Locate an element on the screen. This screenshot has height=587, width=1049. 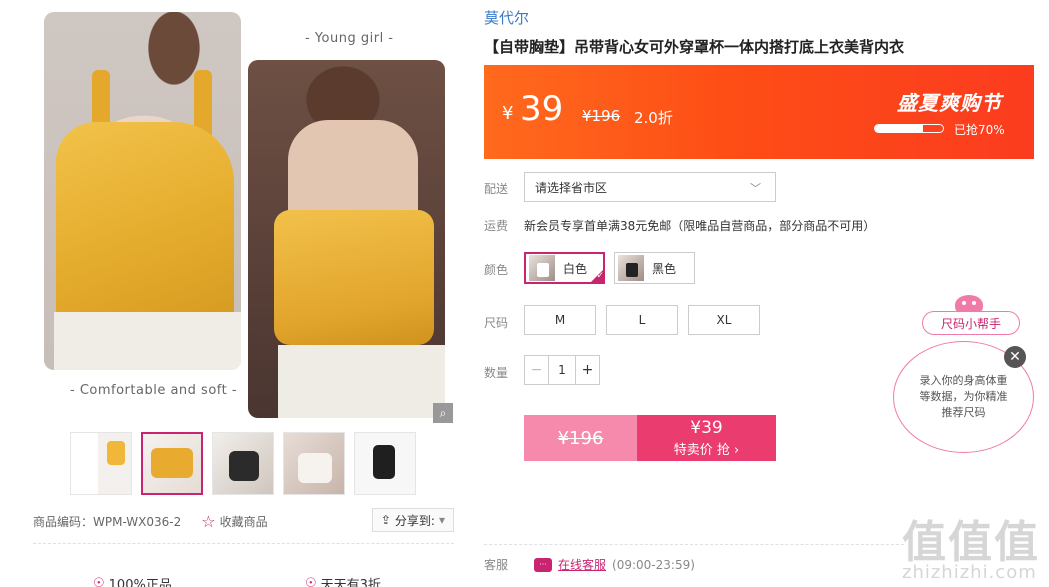
promise-authentic: ☉ 100%正品 is located at coordinates (132, 580).